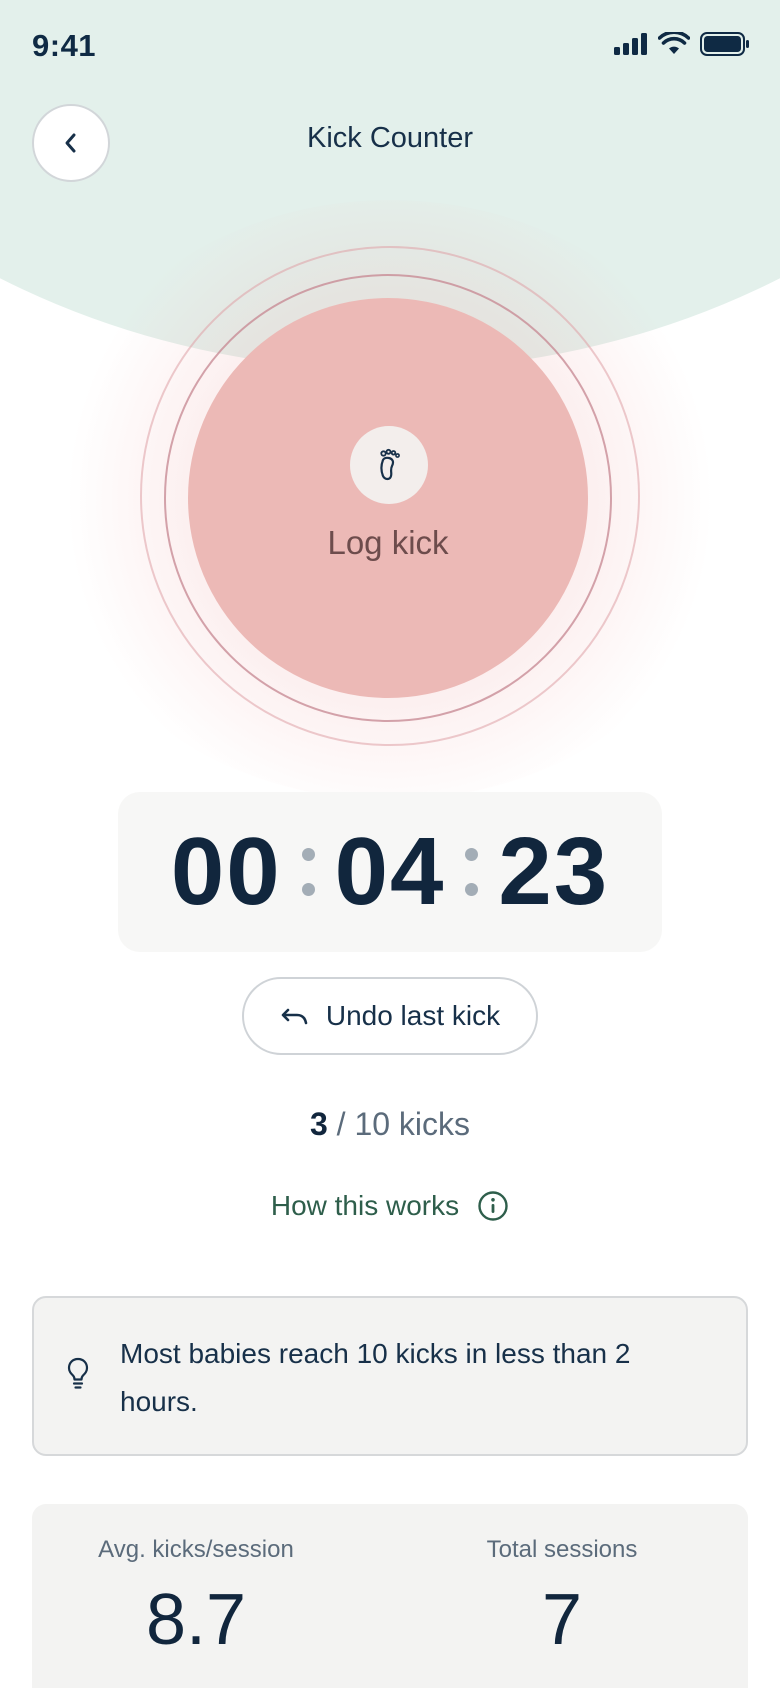 The image size is (780, 1688). I want to click on log-kick-label: Log kick, so click(388, 542).